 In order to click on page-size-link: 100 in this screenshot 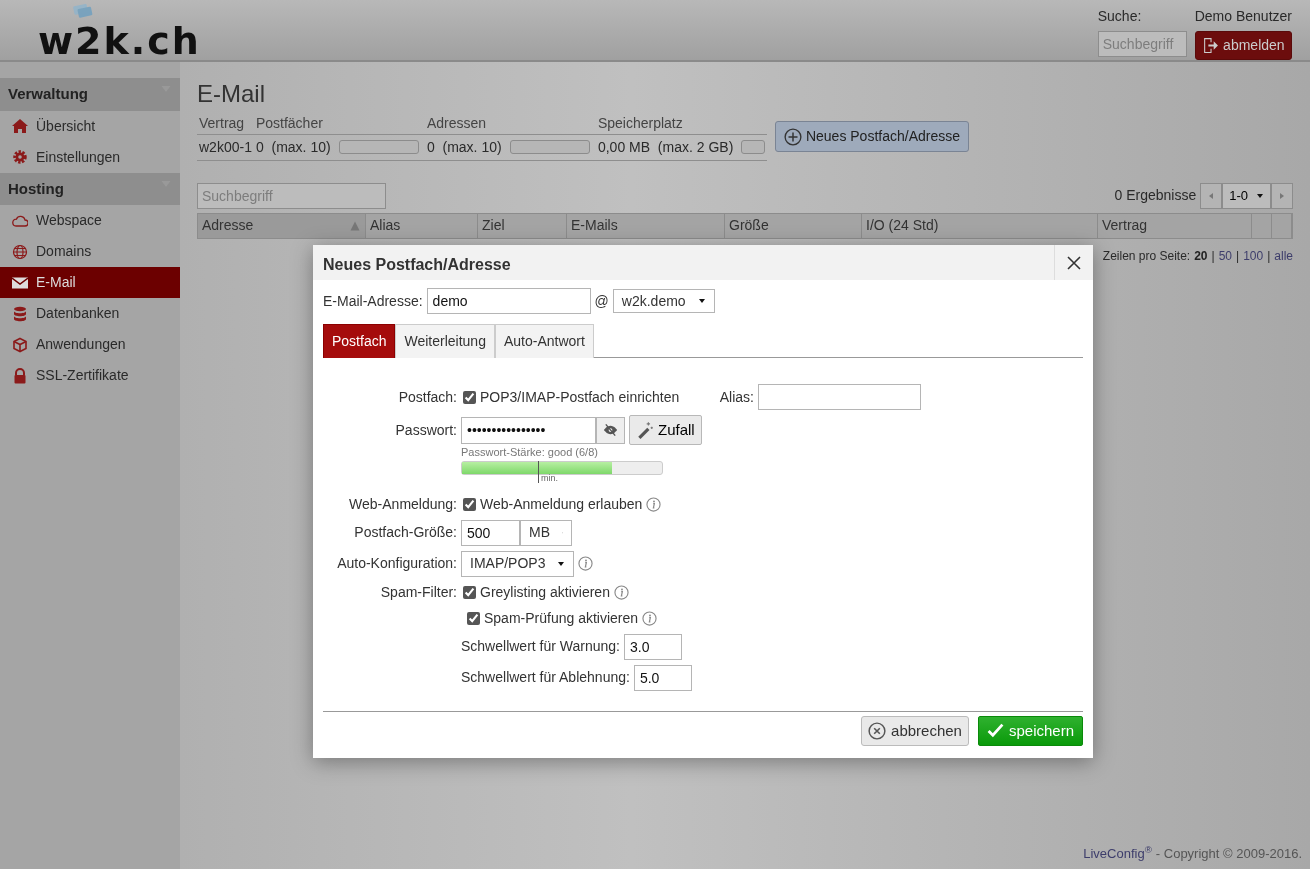, I will do `click(1253, 255)`.